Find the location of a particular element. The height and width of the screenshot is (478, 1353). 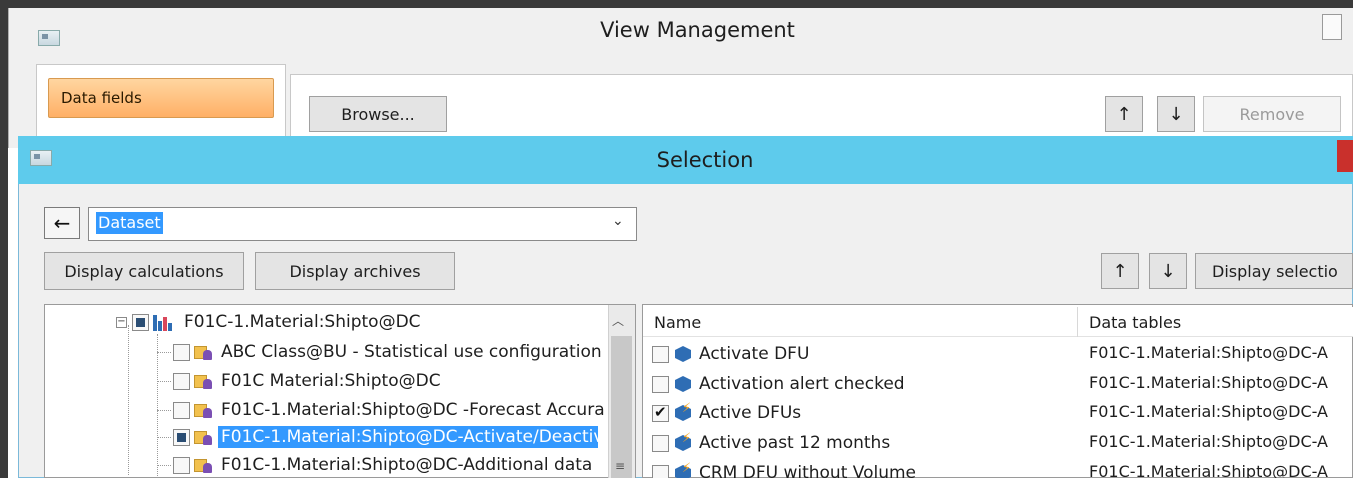

field-name: Active DFUs is located at coordinates (750, 413).